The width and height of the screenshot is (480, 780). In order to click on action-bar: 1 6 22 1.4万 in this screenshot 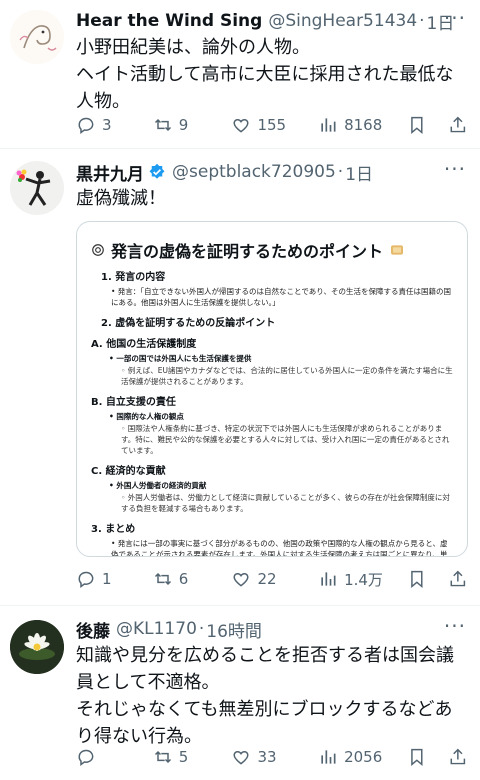, I will do `click(272, 579)`.